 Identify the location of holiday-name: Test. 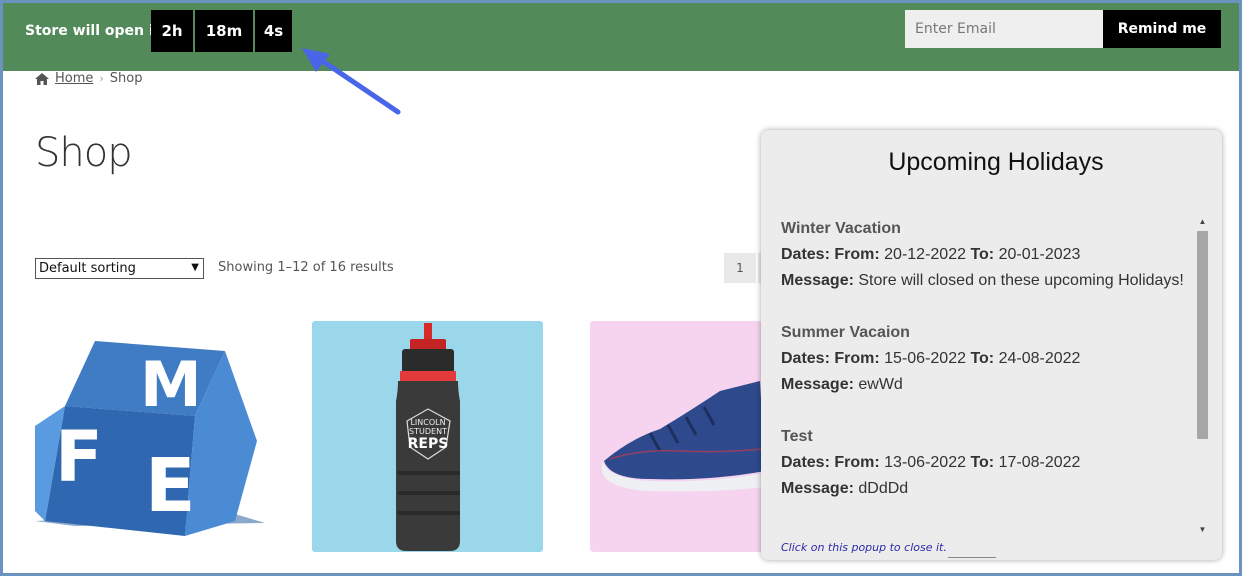
(797, 436).